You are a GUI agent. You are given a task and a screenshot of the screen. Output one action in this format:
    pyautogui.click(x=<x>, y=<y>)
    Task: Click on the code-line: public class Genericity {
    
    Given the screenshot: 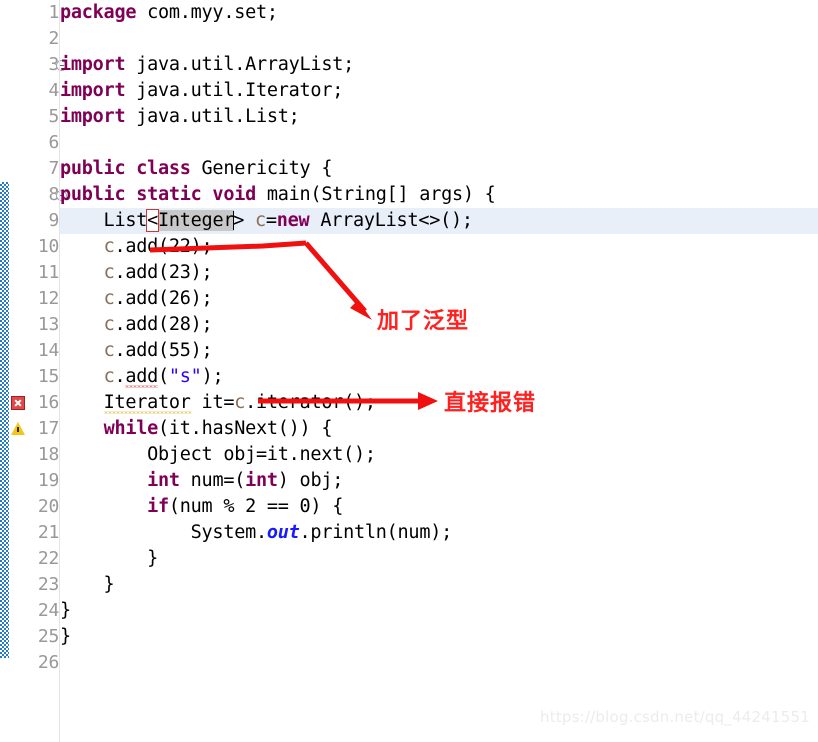 What is the action you would take?
    pyautogui.click(x=196, y=169)
    